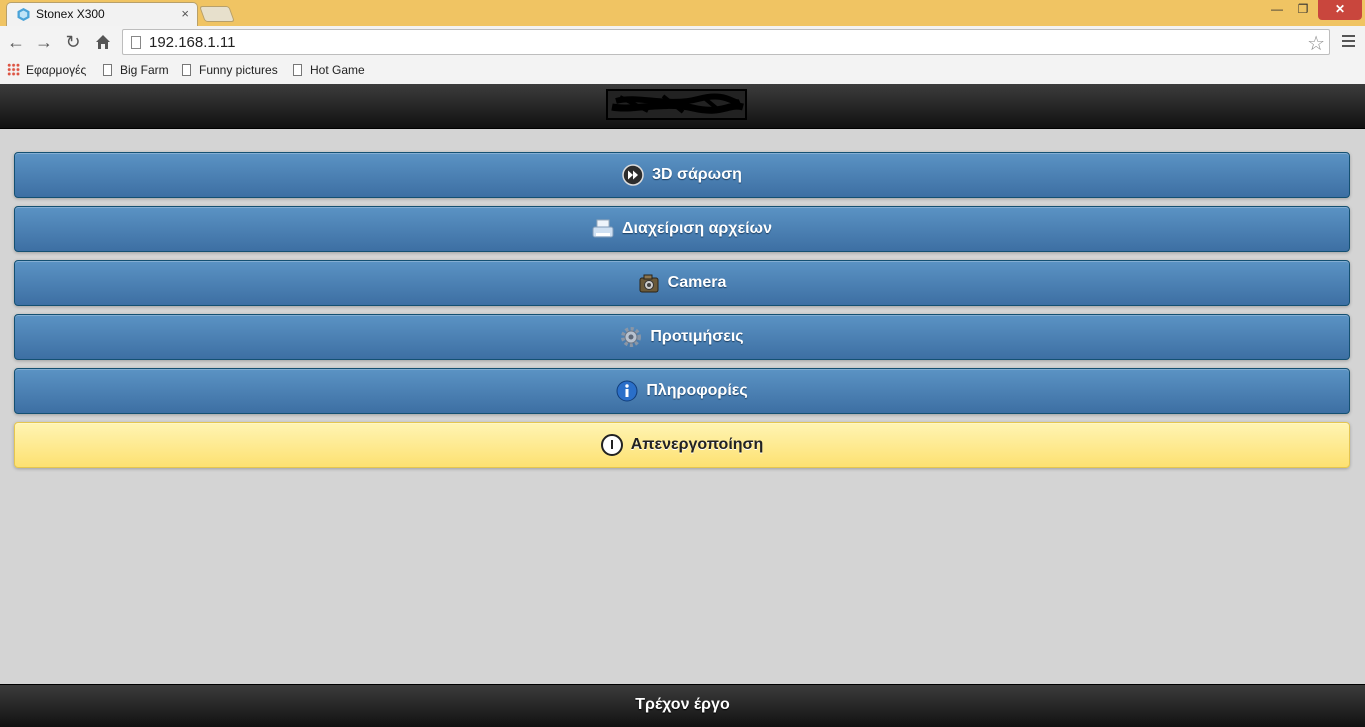 The width and height of the screenshot is (1365, 727). Describe the element at coordinates (649, 283) in the screenshot. I see `camera-icon` at that location.